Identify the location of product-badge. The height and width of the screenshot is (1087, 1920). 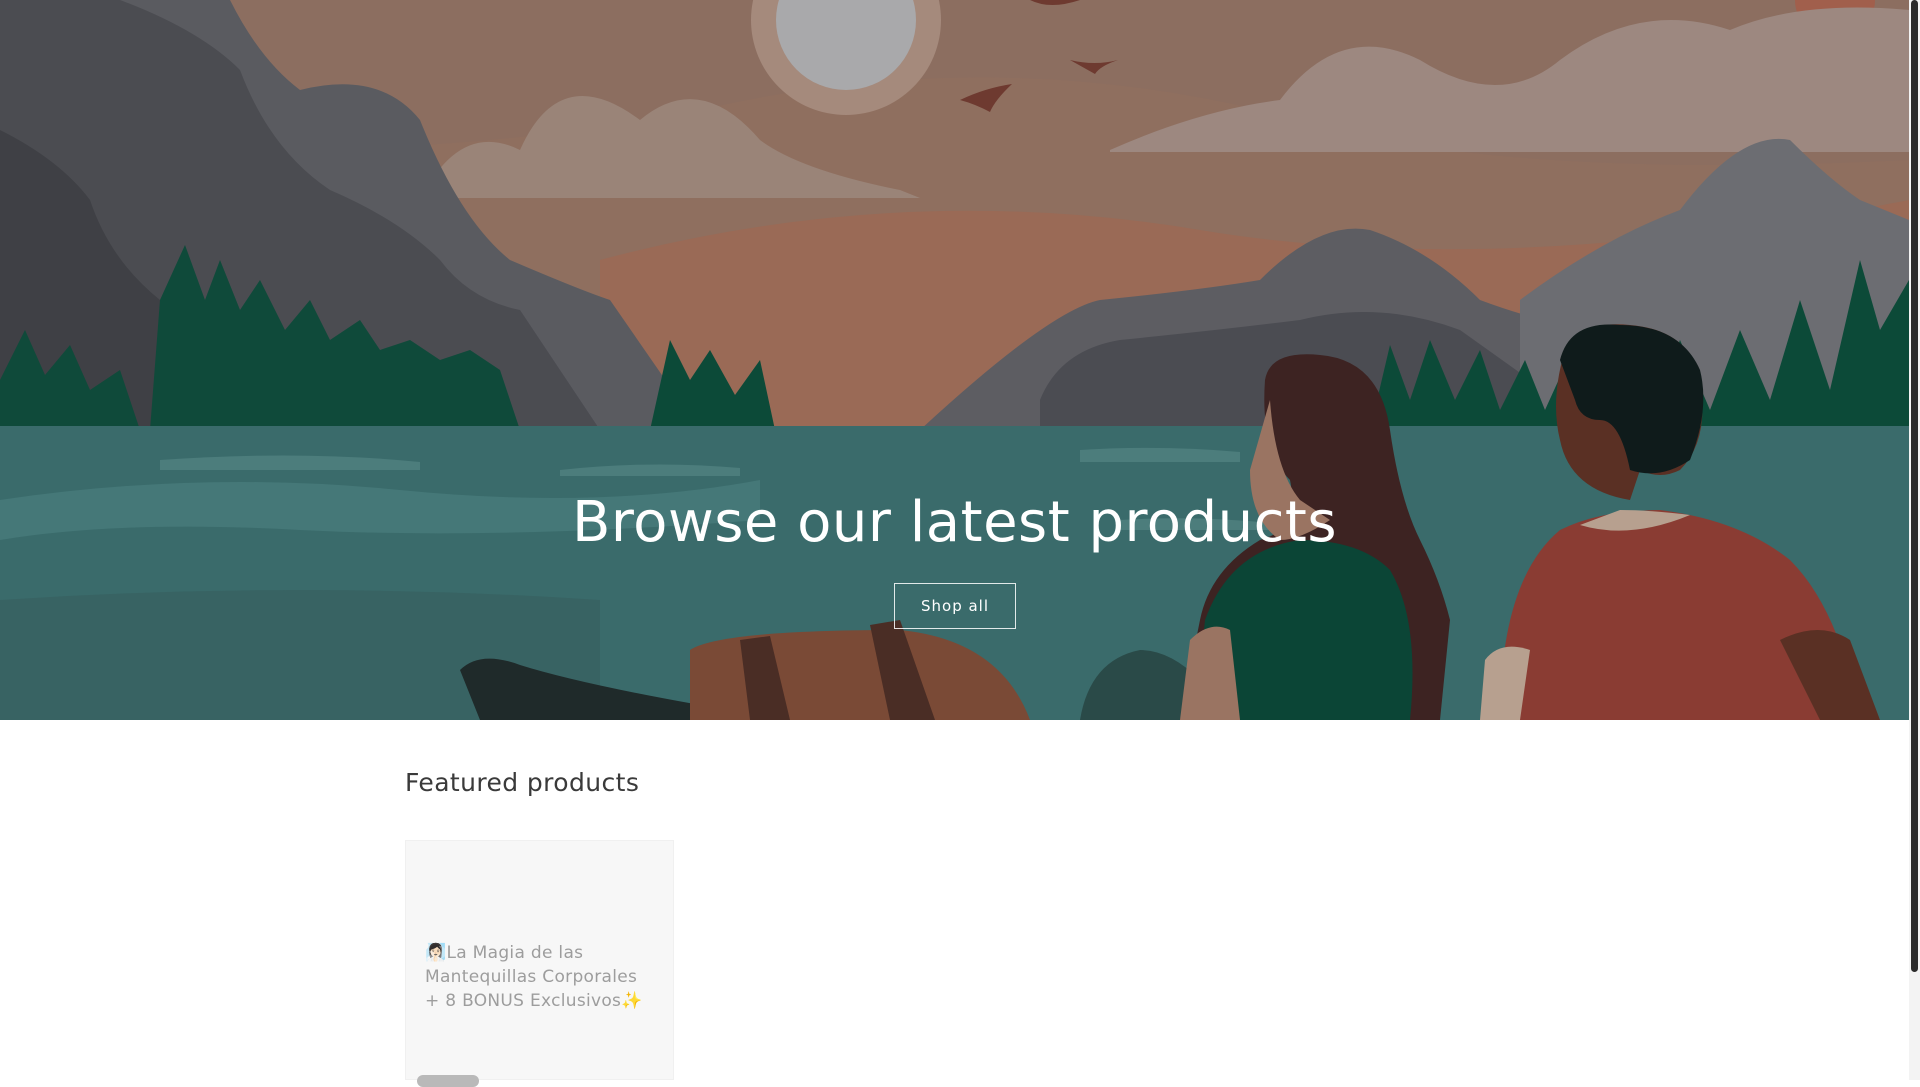
(448, 1081).